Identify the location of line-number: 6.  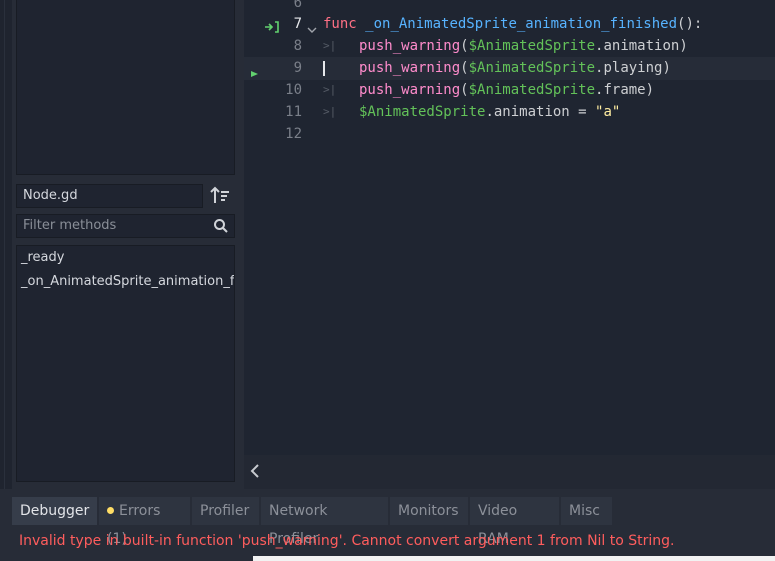
(297, 5).